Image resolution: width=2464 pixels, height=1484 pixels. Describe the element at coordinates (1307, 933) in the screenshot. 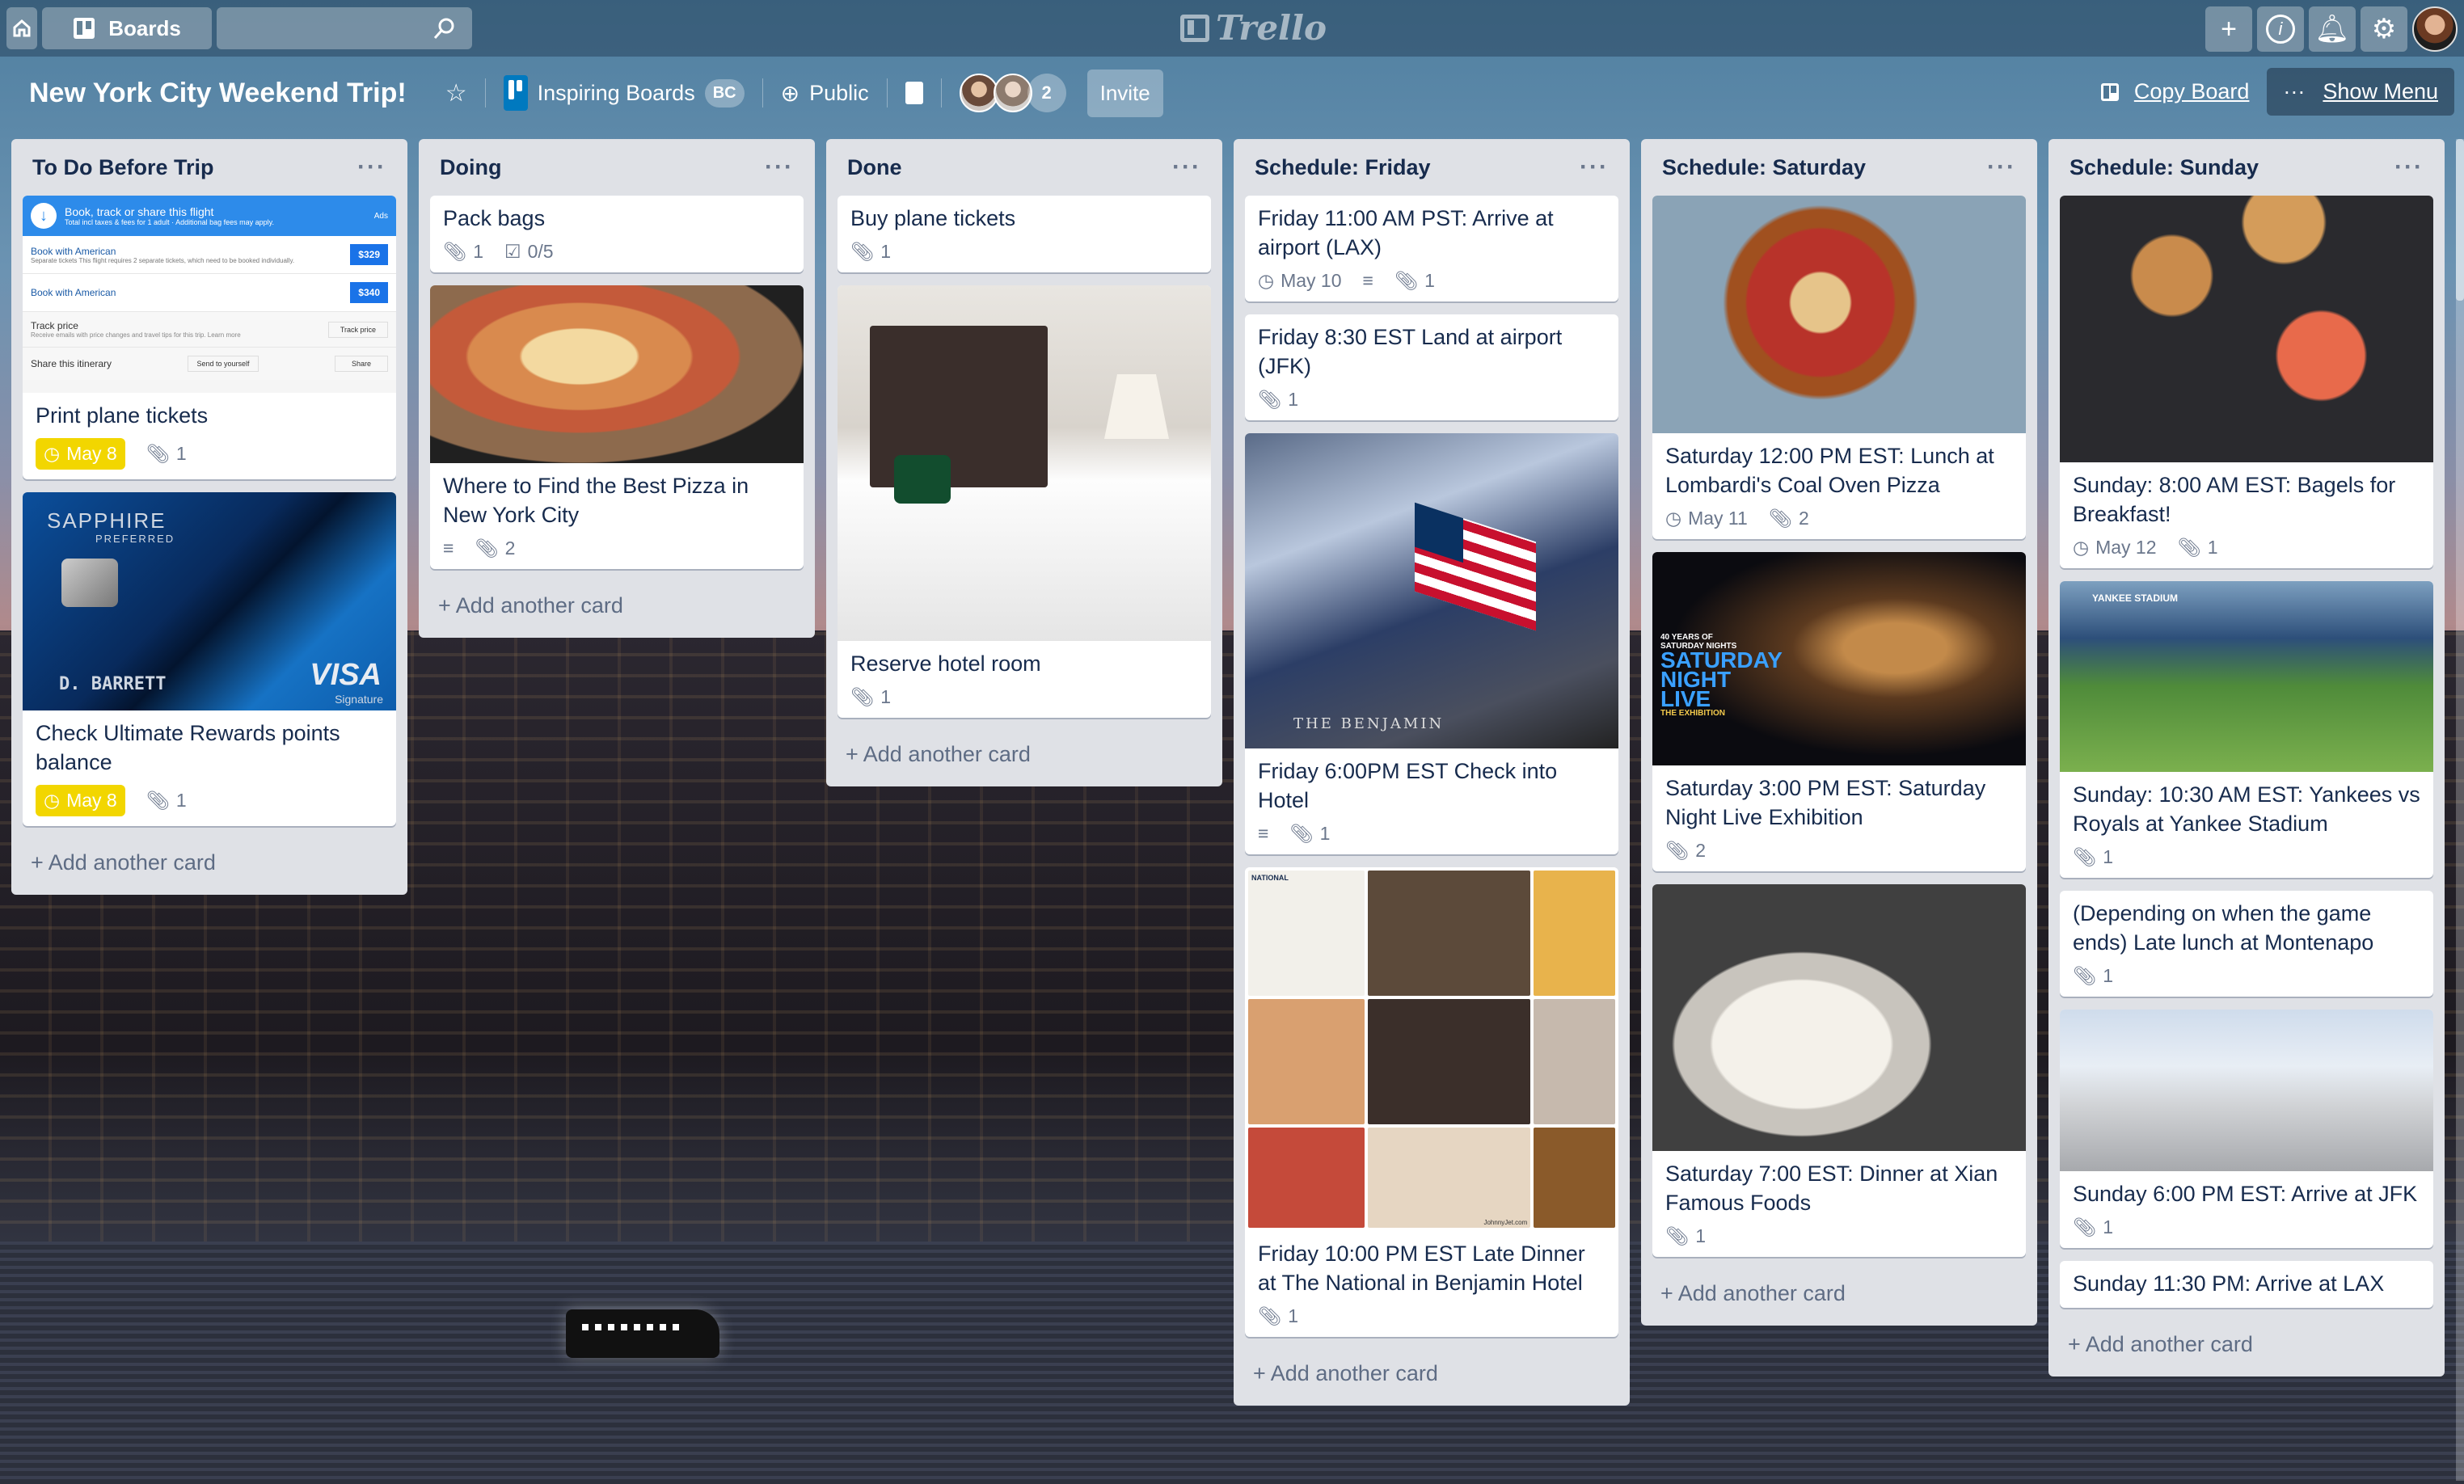

I see `cover-menu: NATIONAL` at that location.